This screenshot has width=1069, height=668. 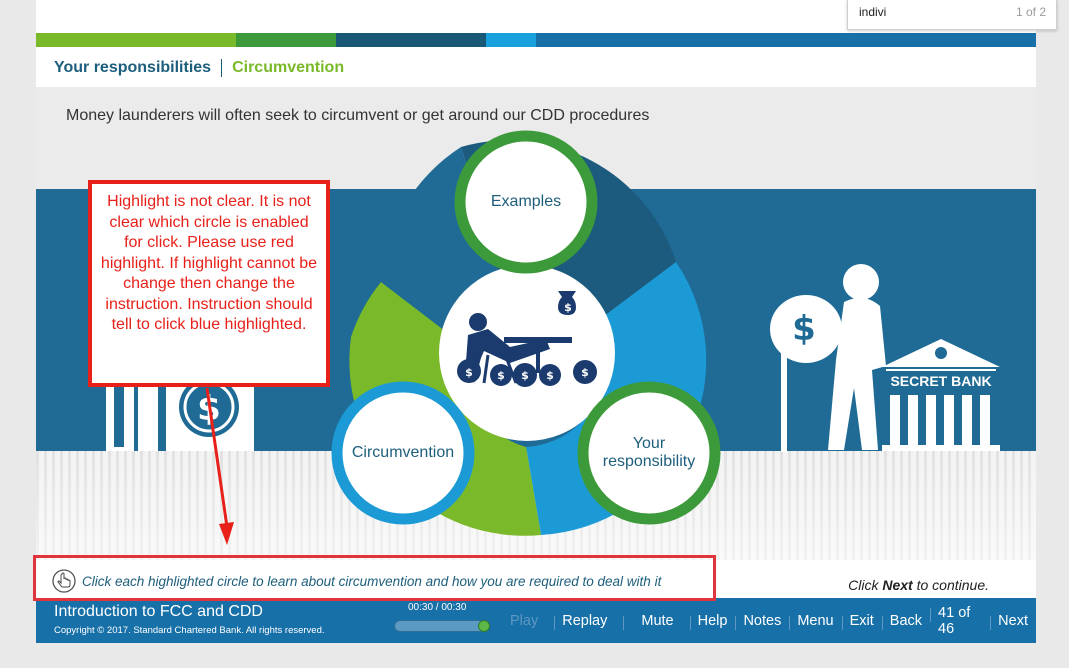 I want to click on page-indicator: 41 of 46, so click(x=960, y=621).